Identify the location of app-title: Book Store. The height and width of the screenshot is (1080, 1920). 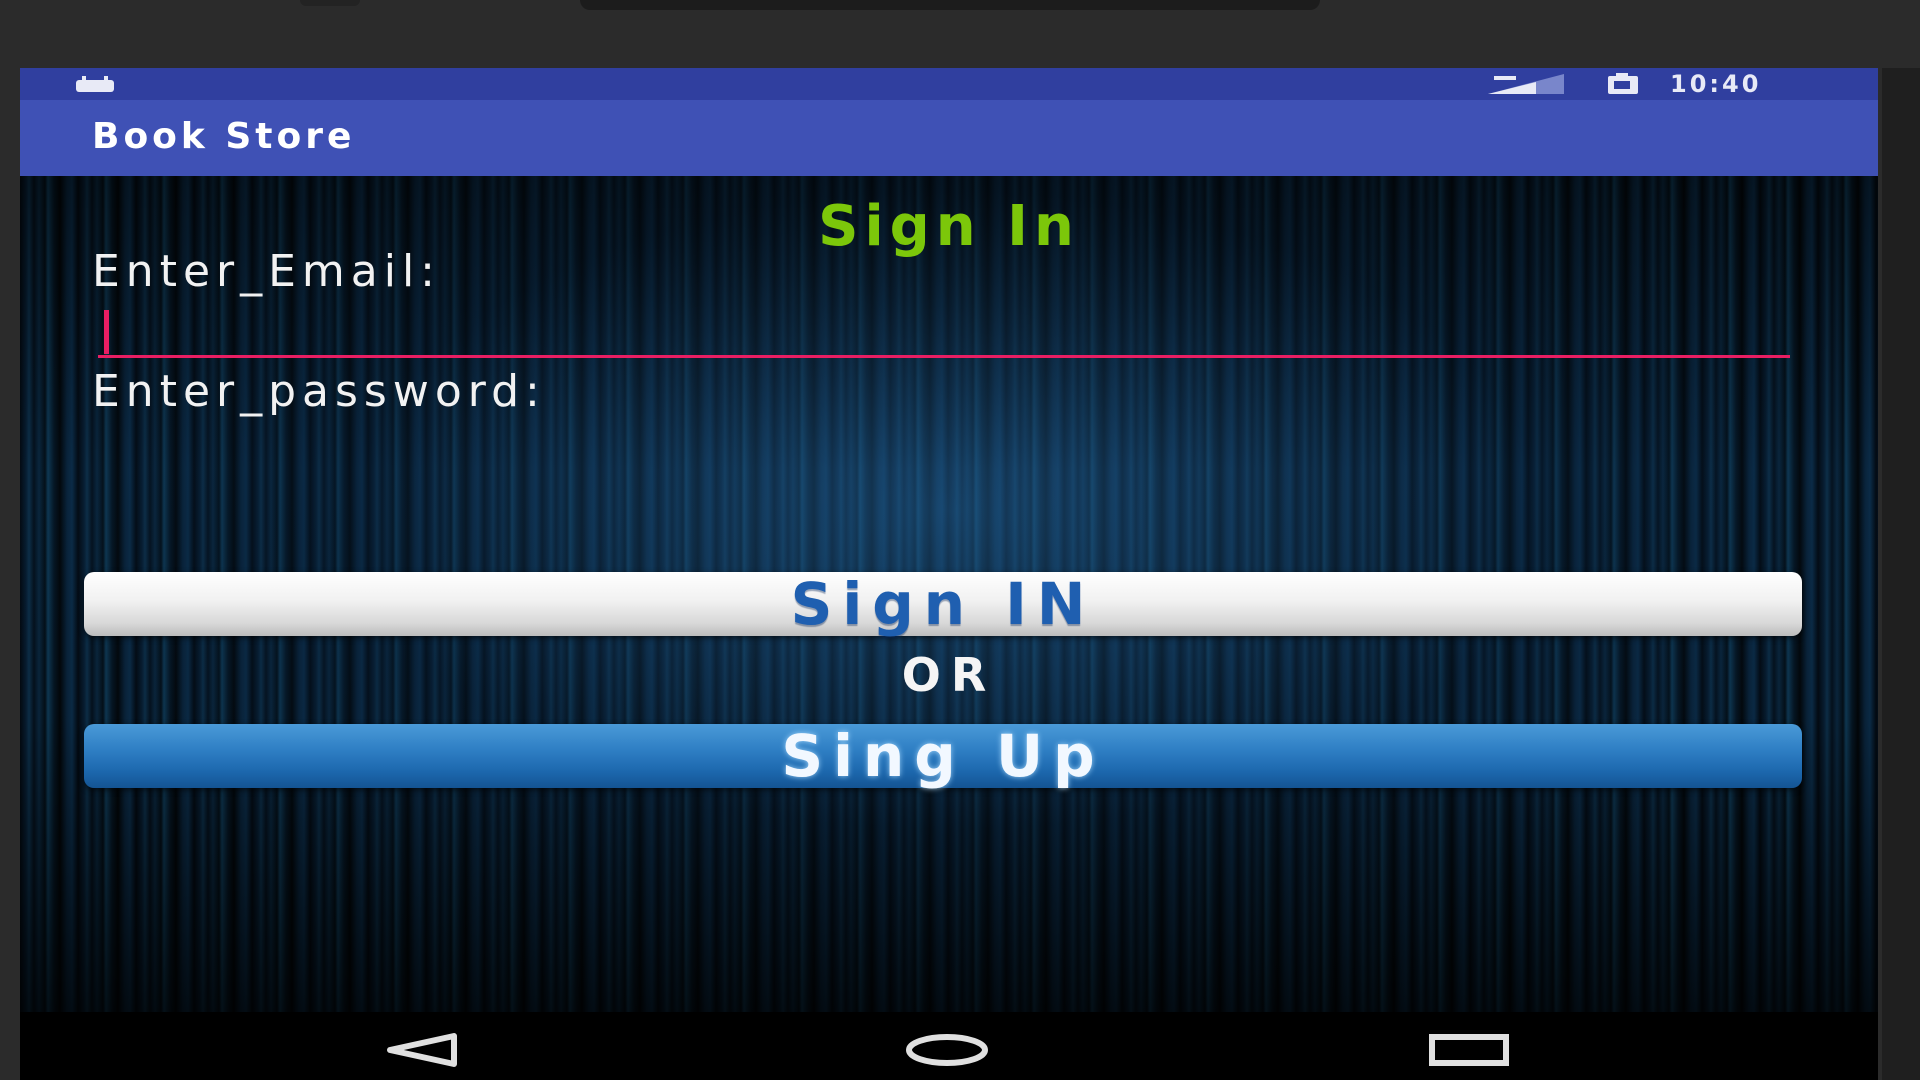
(224, 136).